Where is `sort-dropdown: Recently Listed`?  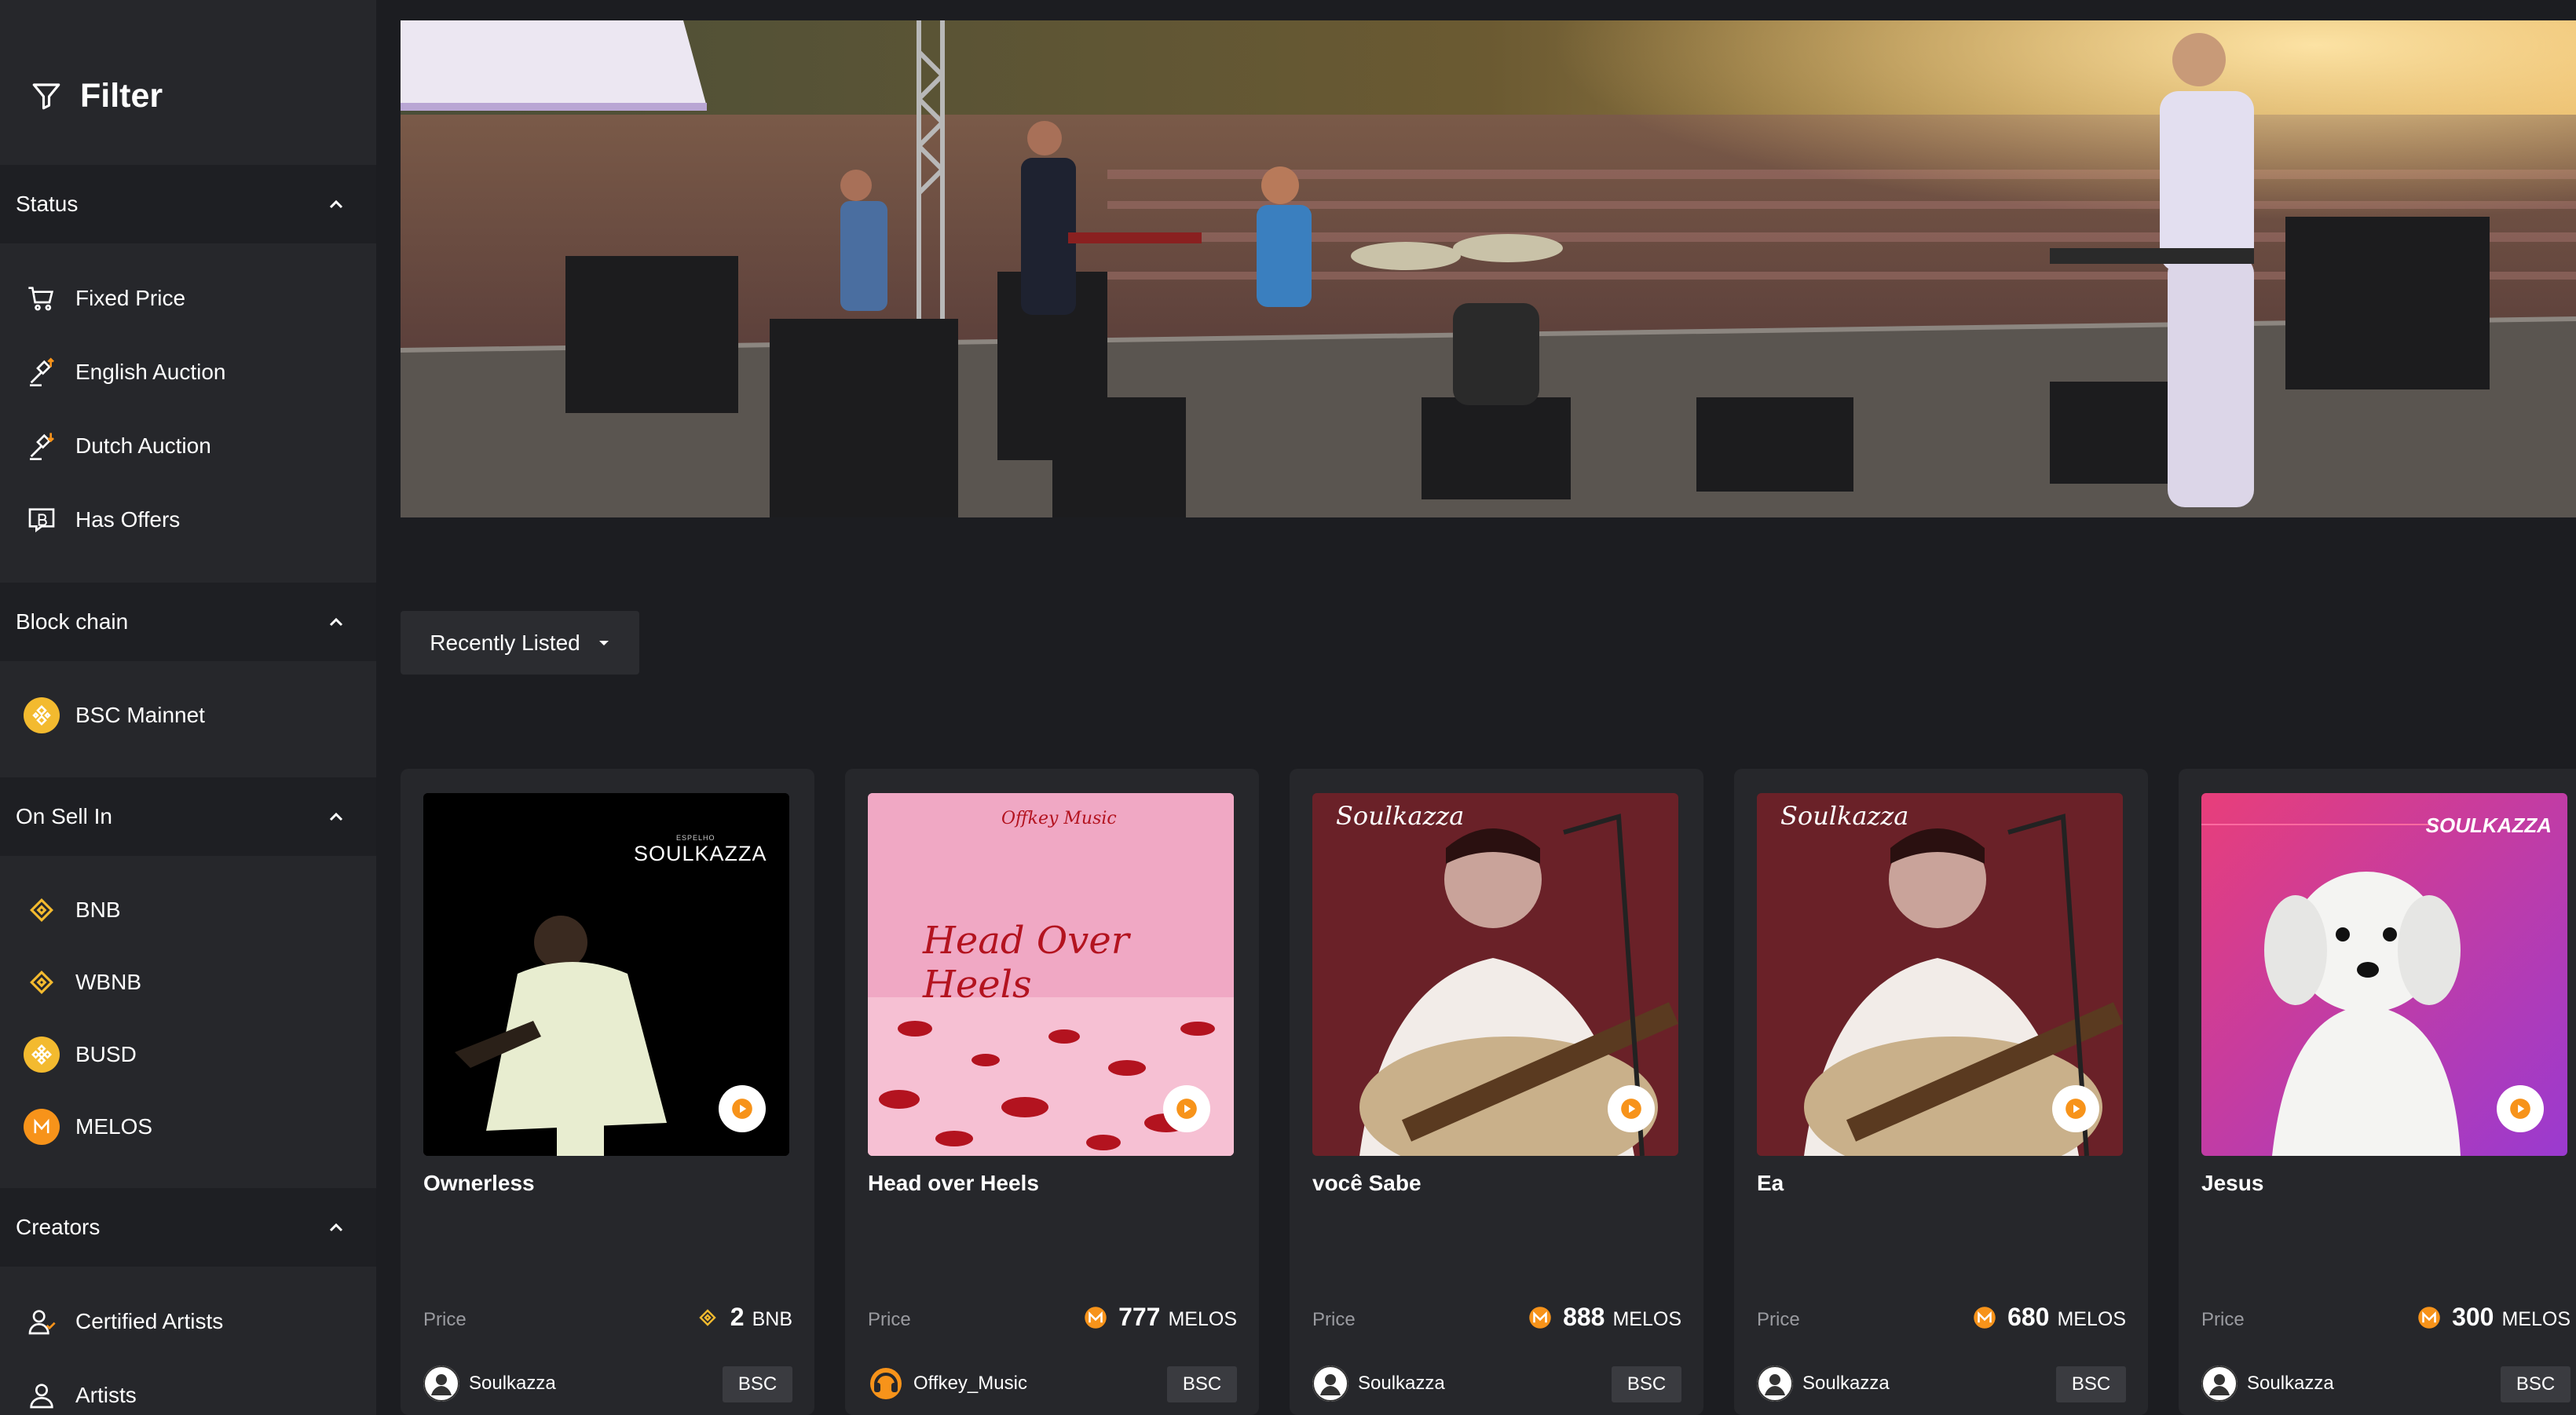 sort-dropdown: Recently Listed is located at coordinates (520, 643).